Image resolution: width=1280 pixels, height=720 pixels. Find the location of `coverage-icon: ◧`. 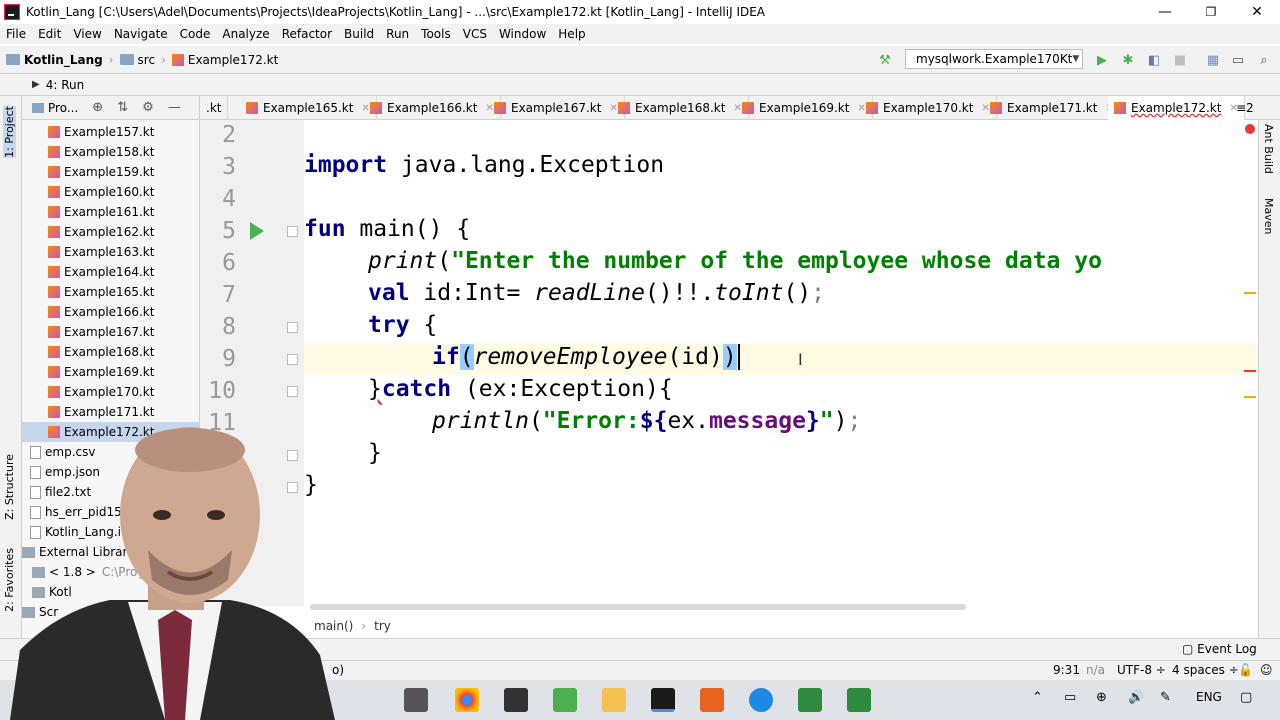

coverage-icon: ◧ is located at coordinates (1154, 60).